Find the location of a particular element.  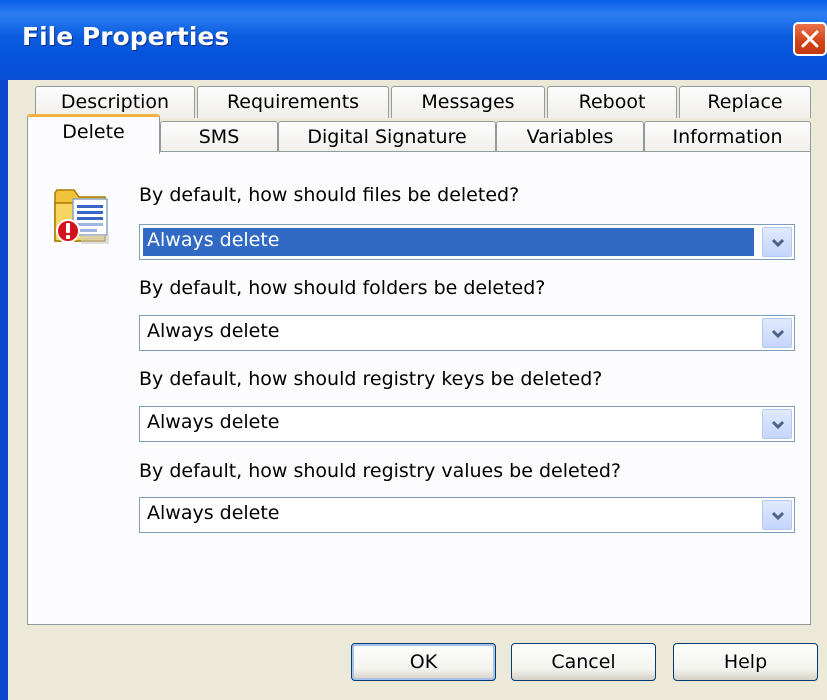

registry-values-delete-select: Always delete is located at coordinates (467, 515).